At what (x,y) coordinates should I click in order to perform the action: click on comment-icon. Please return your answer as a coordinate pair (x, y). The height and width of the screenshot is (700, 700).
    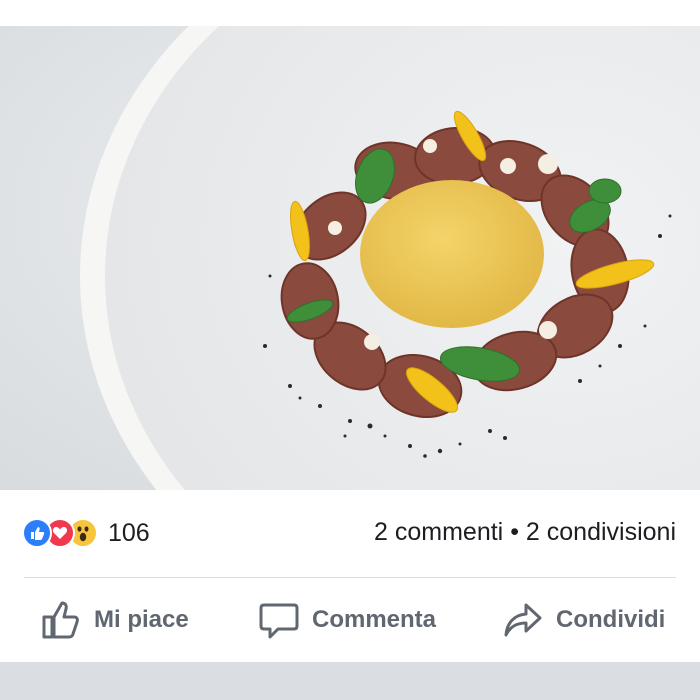
    Looking at the image, I should click on (279, 621).